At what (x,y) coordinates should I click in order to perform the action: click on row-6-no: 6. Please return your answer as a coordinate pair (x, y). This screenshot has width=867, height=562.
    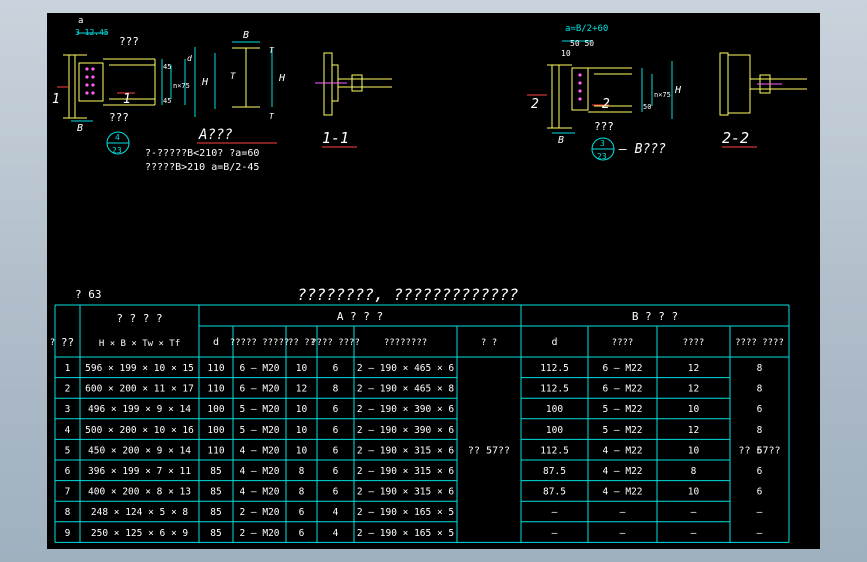
    Looking at the image, I should click on (68, 471).